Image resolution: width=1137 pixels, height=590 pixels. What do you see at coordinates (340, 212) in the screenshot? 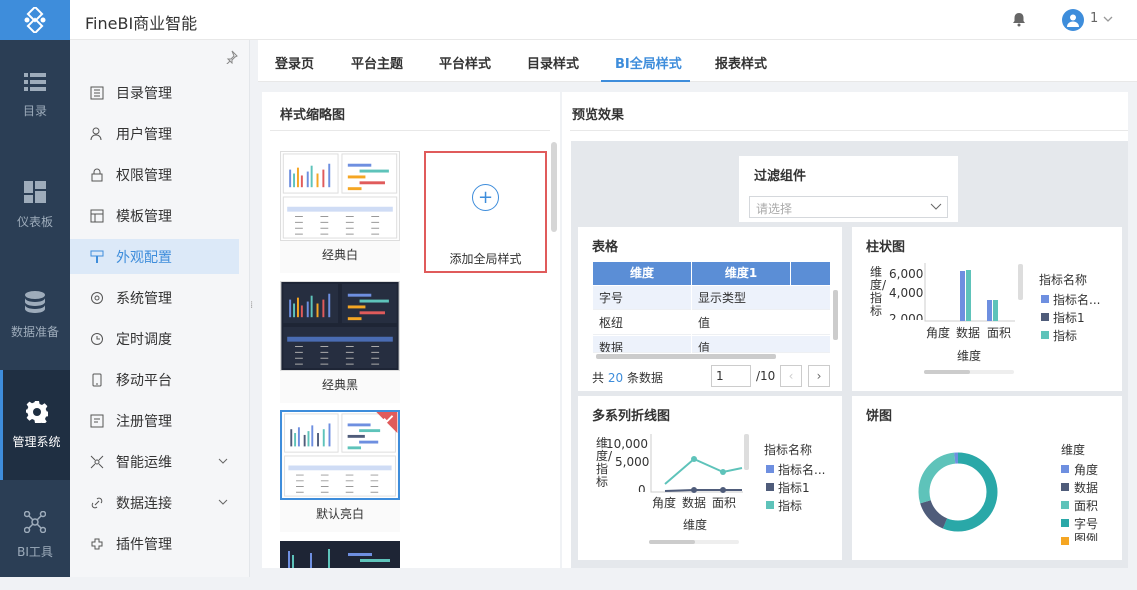
I see `style-card-classic-white: 经典白` at bounding box center [340, 212].